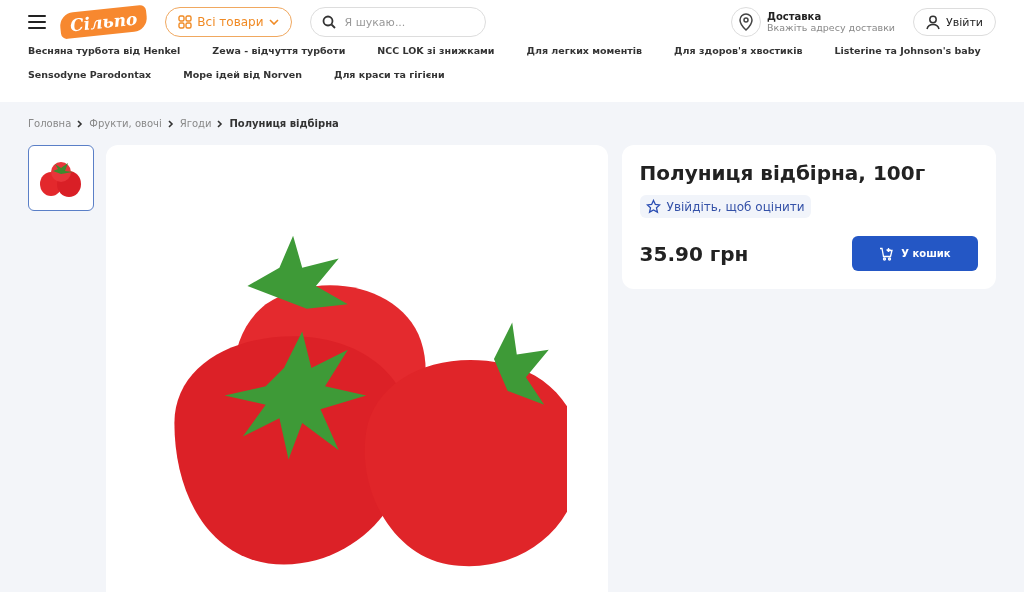  I want to click on promo-link: Для здоров'я хвостиків, so click(738, 51).